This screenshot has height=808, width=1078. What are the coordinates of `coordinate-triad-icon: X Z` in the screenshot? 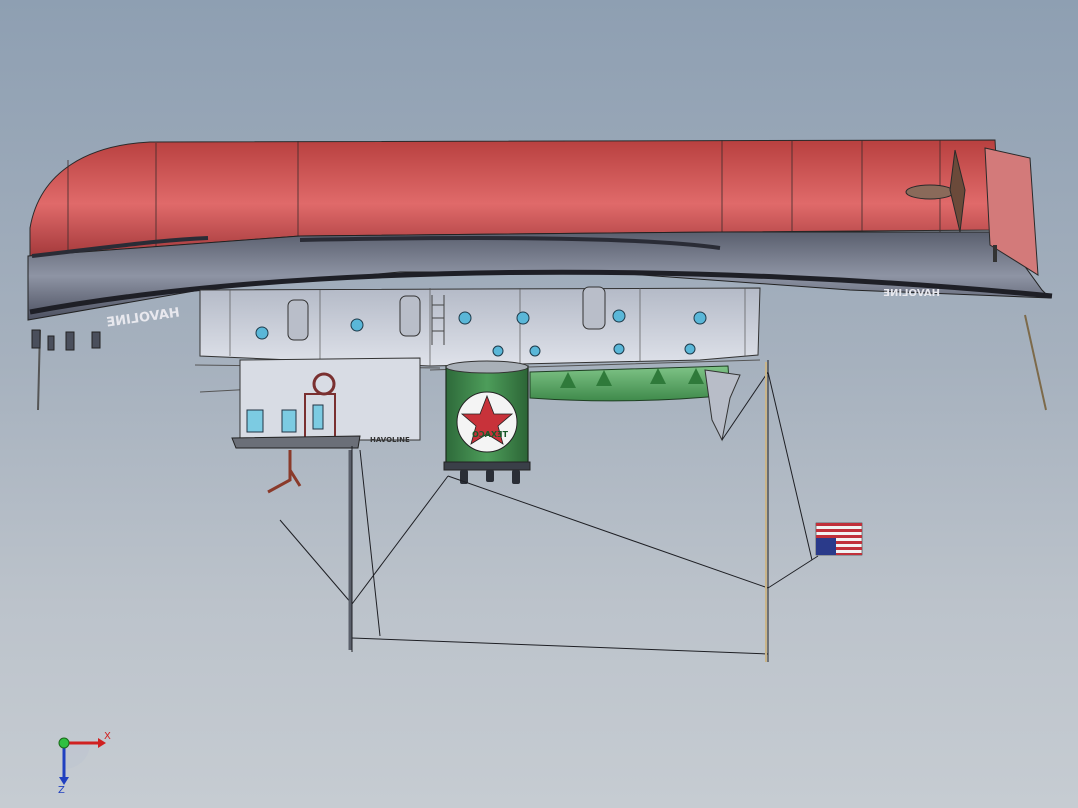 It's located at (84, 763).